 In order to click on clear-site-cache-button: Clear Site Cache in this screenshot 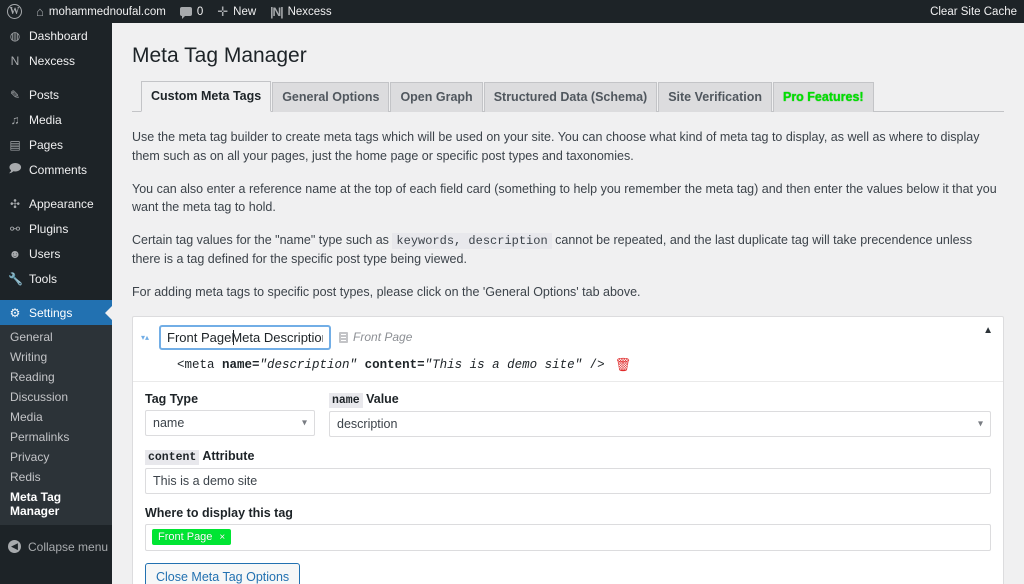, I will do `click(973, 11)`.